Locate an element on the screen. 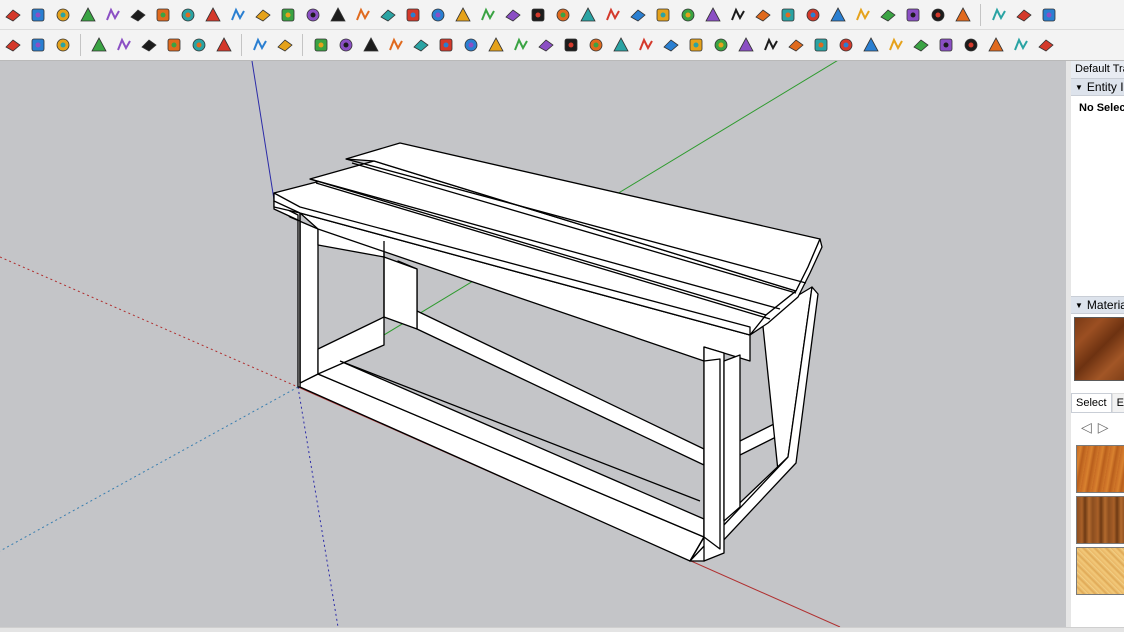 This screenshot has height=632, width=1124. bezier-icon is located at coordinates (338, 15).